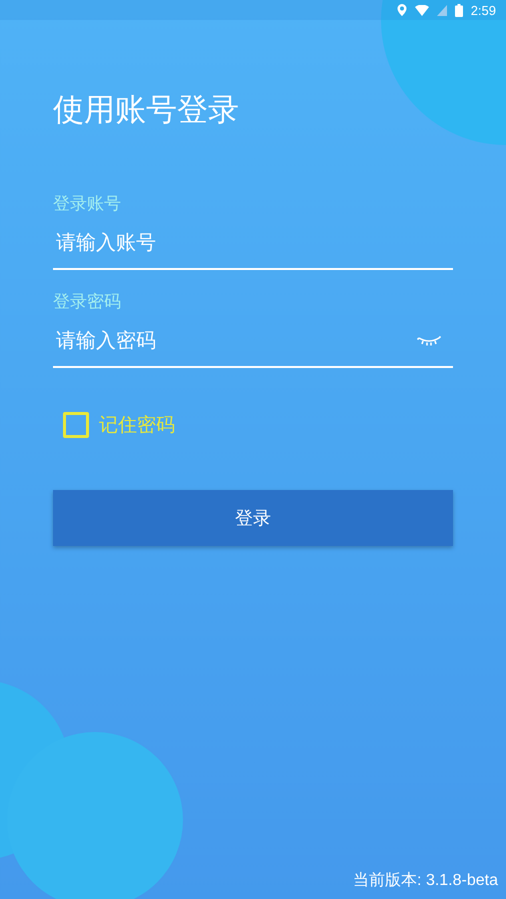  What do you see at coordinates (253, 518) in the screenshot?
I see `login-button: 登录` at bounding box center [253, 518].